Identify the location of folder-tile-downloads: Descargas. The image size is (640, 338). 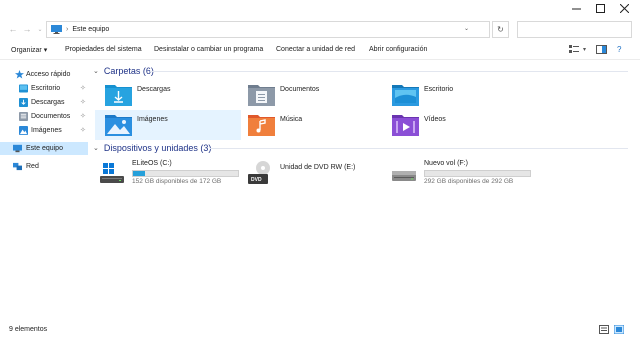
(165, 95).